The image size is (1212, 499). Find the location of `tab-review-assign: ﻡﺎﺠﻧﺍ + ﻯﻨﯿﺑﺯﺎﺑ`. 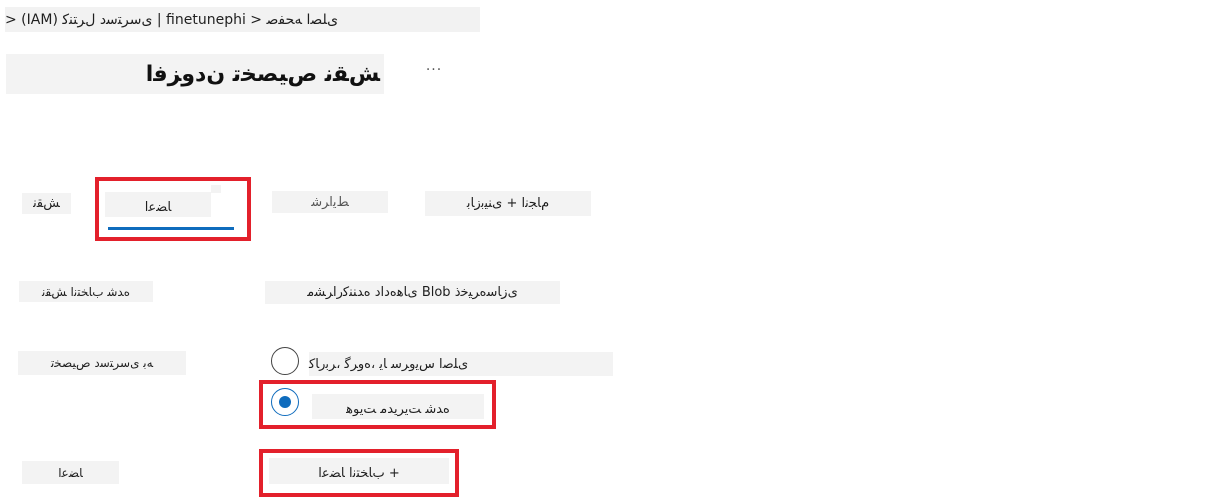

tab-review-assign: ﻡﺎﺠﻧﺍ + ﻯﻨﯿﺑﺯﺎﺑ is located at coordinates (508, 203).